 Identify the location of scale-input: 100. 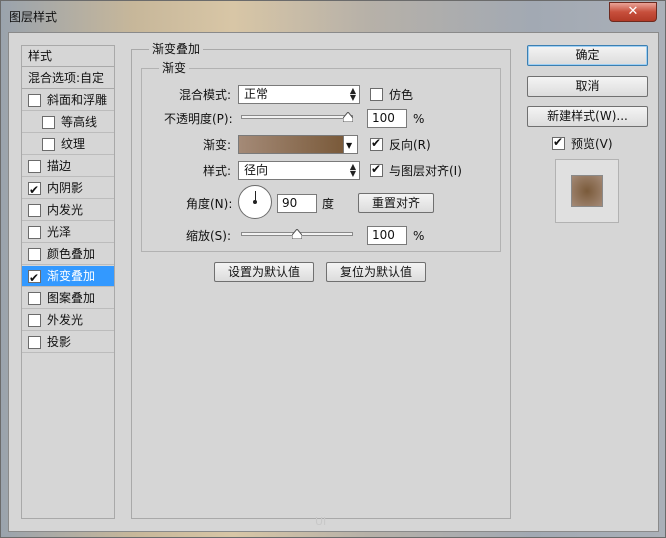
(387, 235).